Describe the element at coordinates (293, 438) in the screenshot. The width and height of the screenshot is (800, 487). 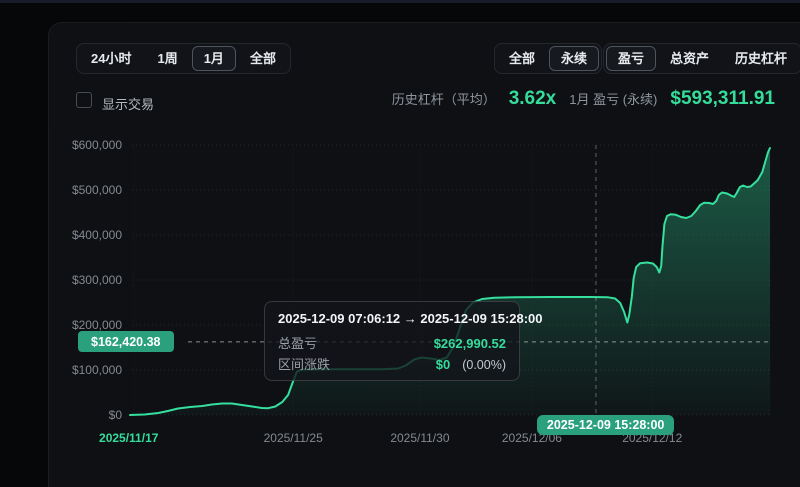
I see `x-tick-label: 2025/11/25` at that location.